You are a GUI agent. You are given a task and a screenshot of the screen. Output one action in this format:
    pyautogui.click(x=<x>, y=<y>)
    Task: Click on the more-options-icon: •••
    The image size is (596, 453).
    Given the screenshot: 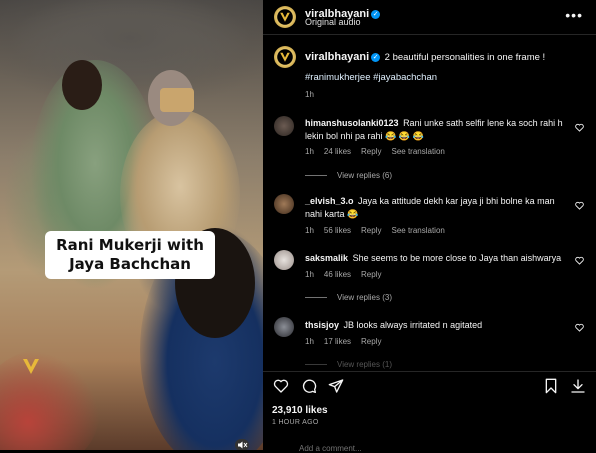 What is the action you would take?
    pyautogui.click(x=574, y=15)
    